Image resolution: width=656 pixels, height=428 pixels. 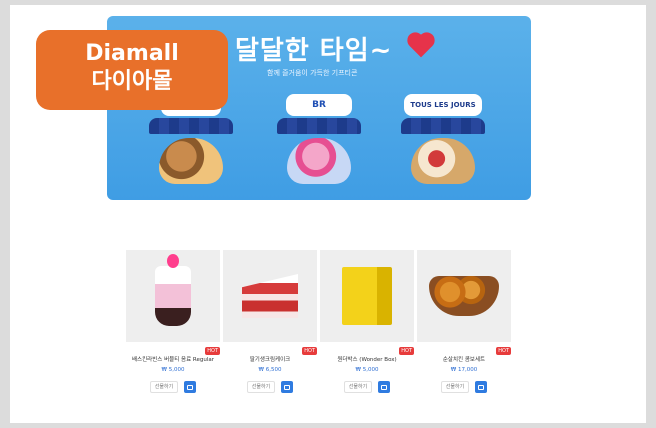 What do you see at coordinates (173, 359) in the screenshot?
I see `product-name: 배스킨라빈스 버블티 음료 Regular` at bounding box center [173, 359].